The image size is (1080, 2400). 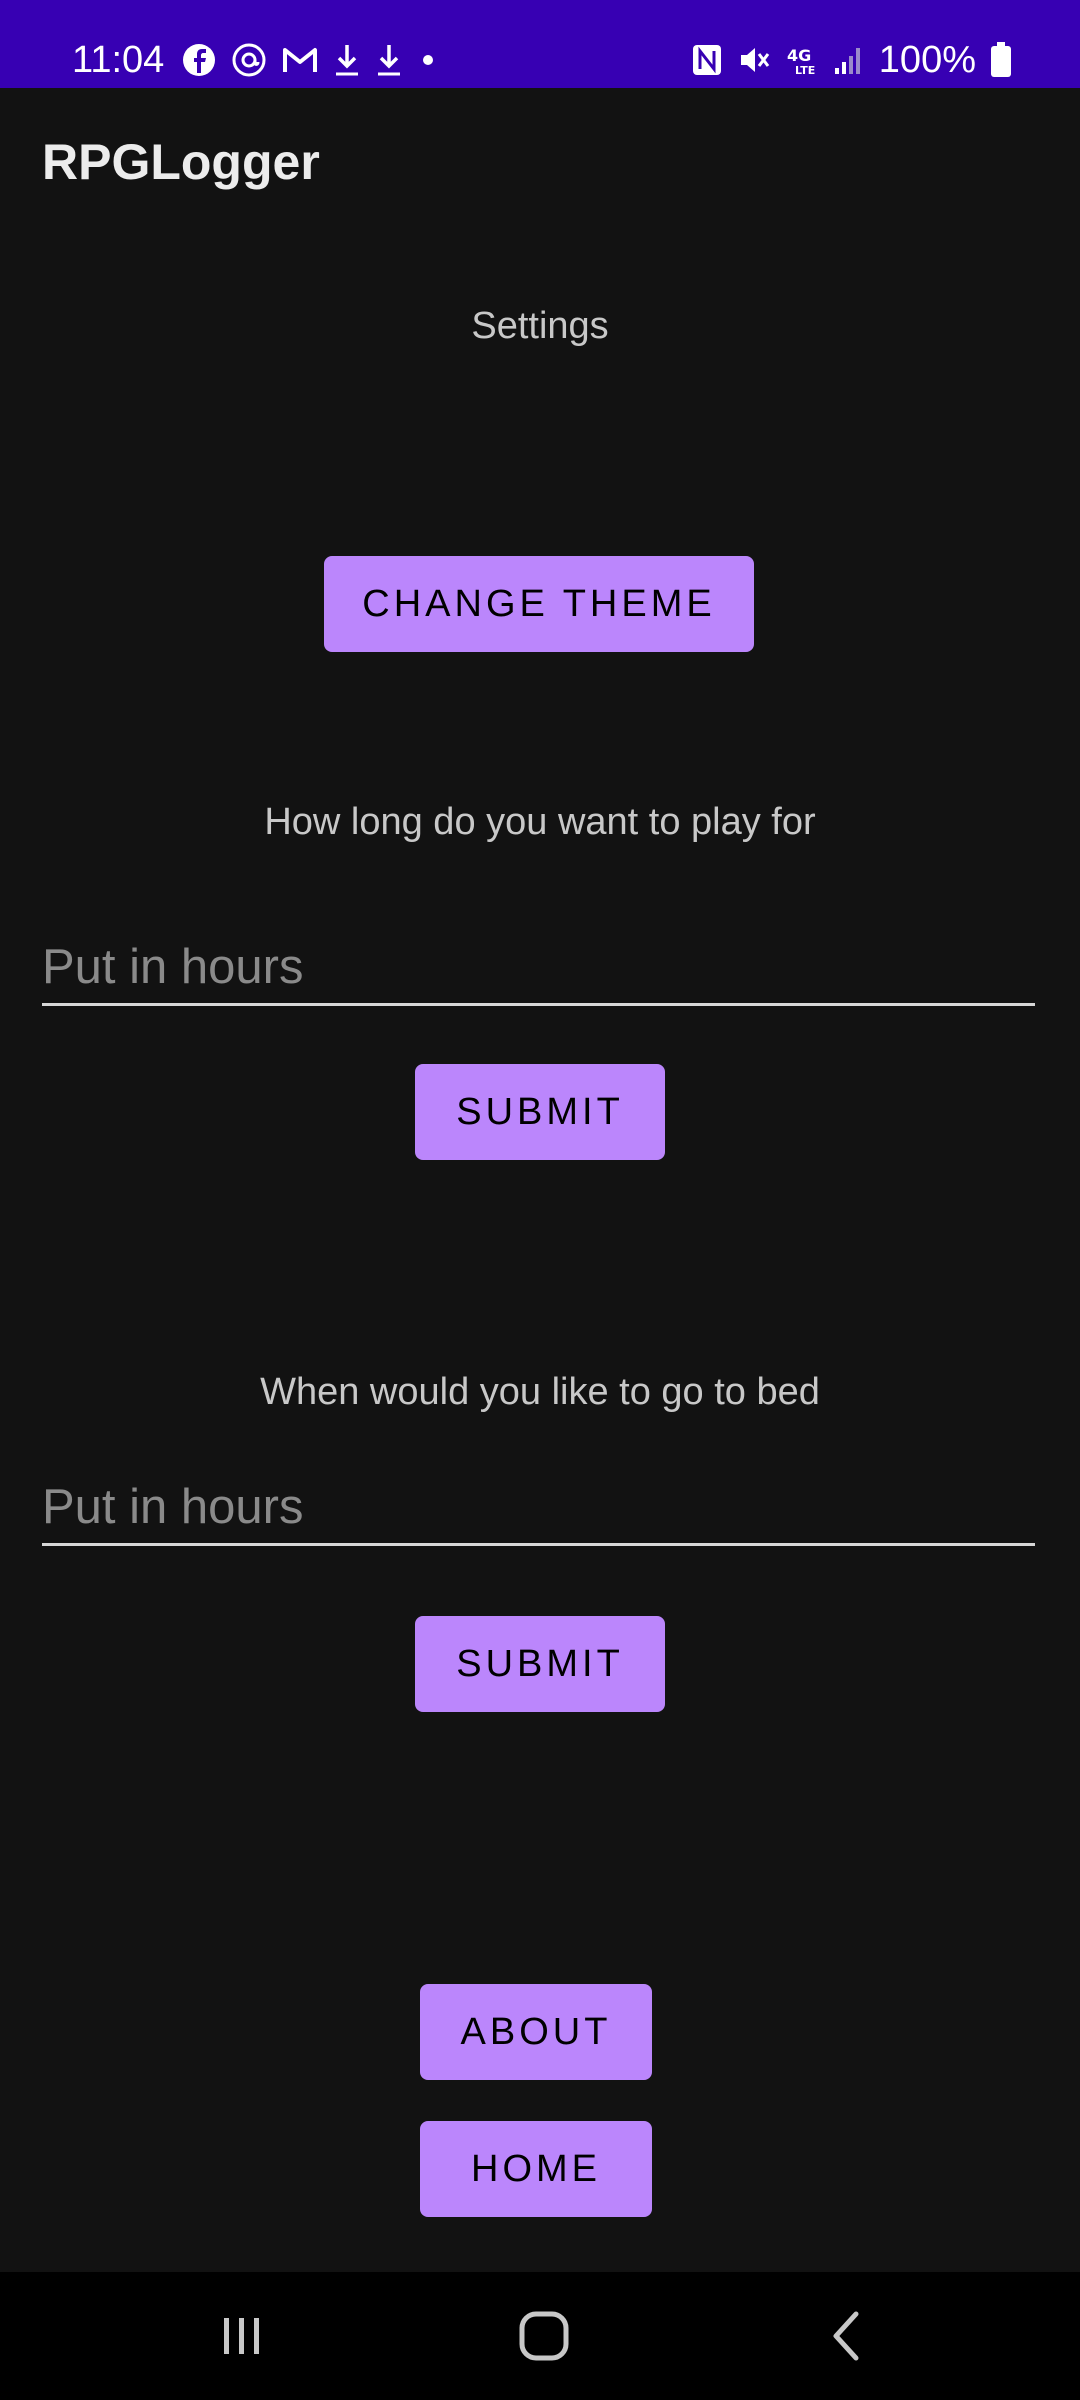 I want to click on home-button: HOME, so click(x=536, y=2169).